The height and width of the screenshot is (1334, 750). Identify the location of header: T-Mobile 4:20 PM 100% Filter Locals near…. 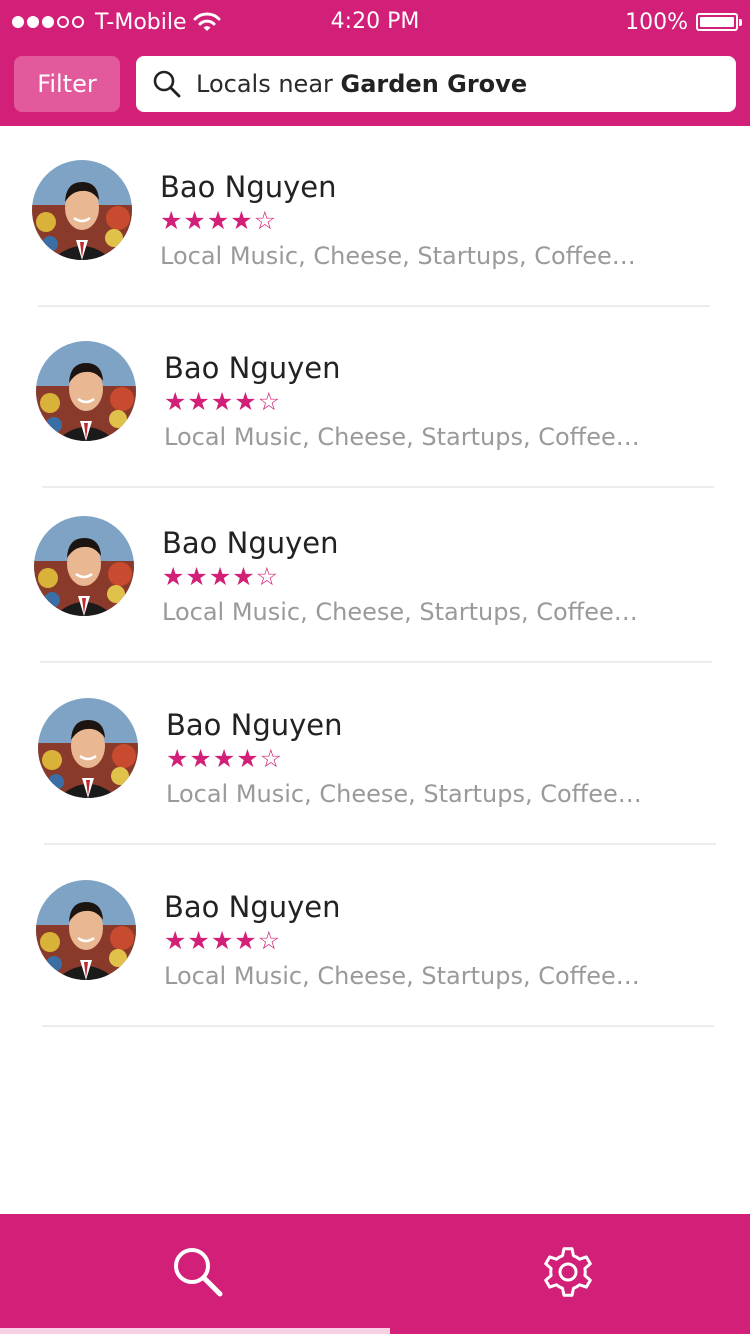
(375, 63).